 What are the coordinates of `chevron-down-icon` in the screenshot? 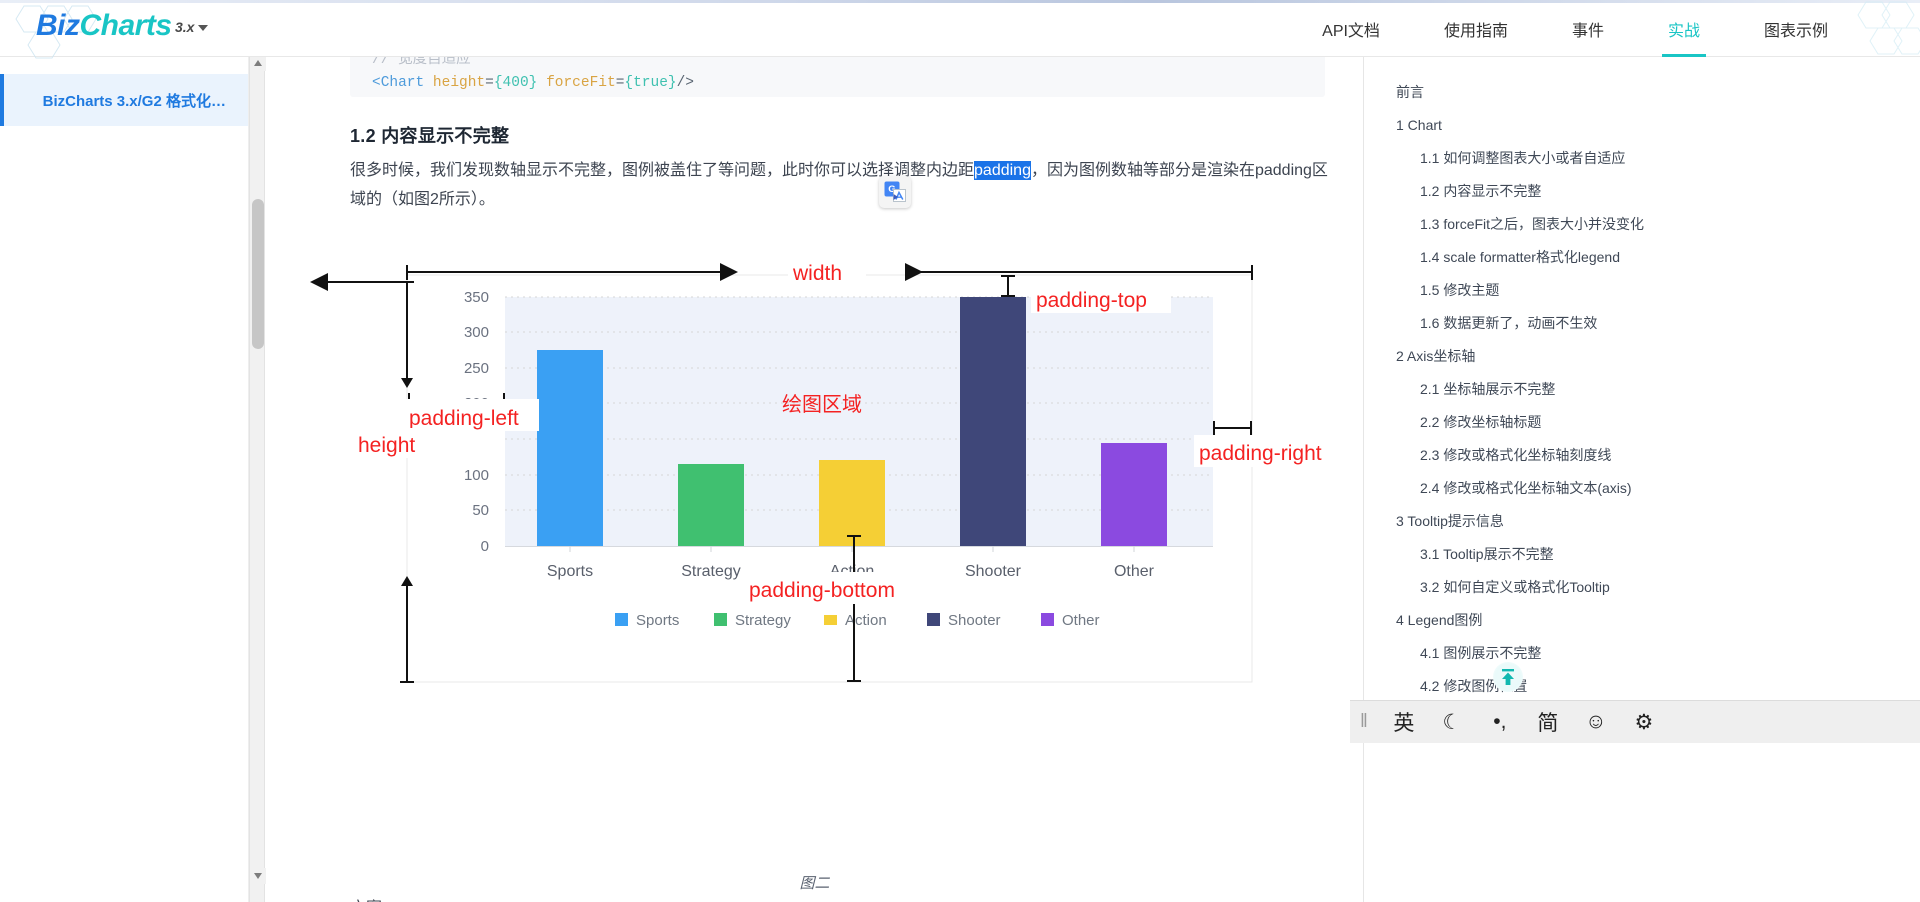 It's located at (203, 28).